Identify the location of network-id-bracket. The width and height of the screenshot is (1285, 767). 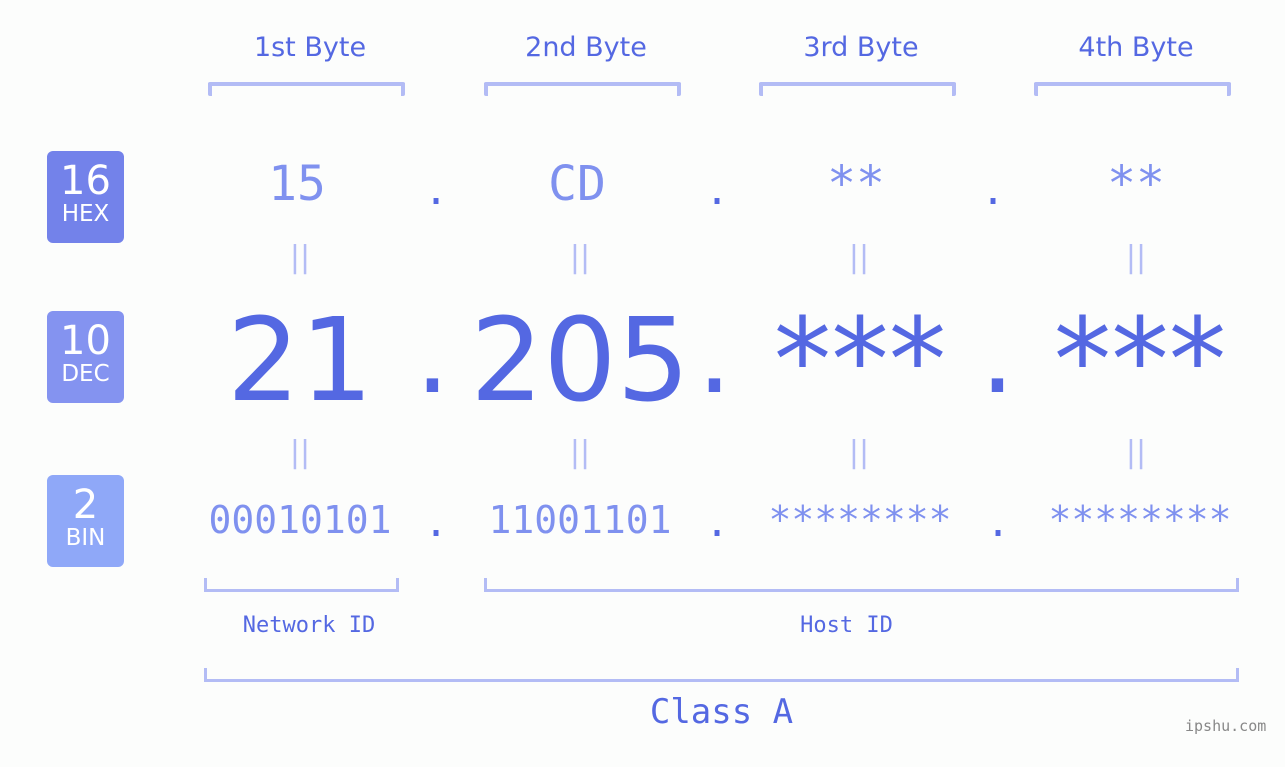
(301, 585).